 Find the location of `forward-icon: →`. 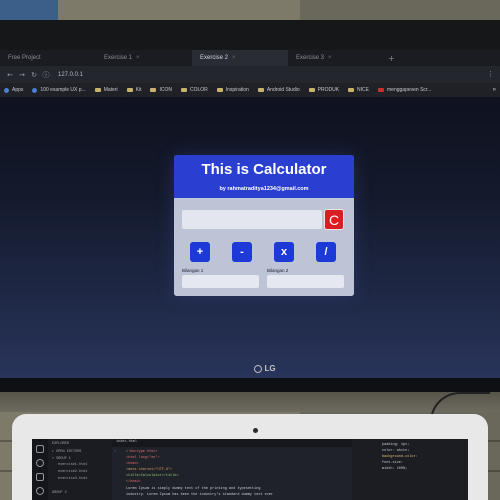

forward-icon: → is located at coordinates (22, 75).